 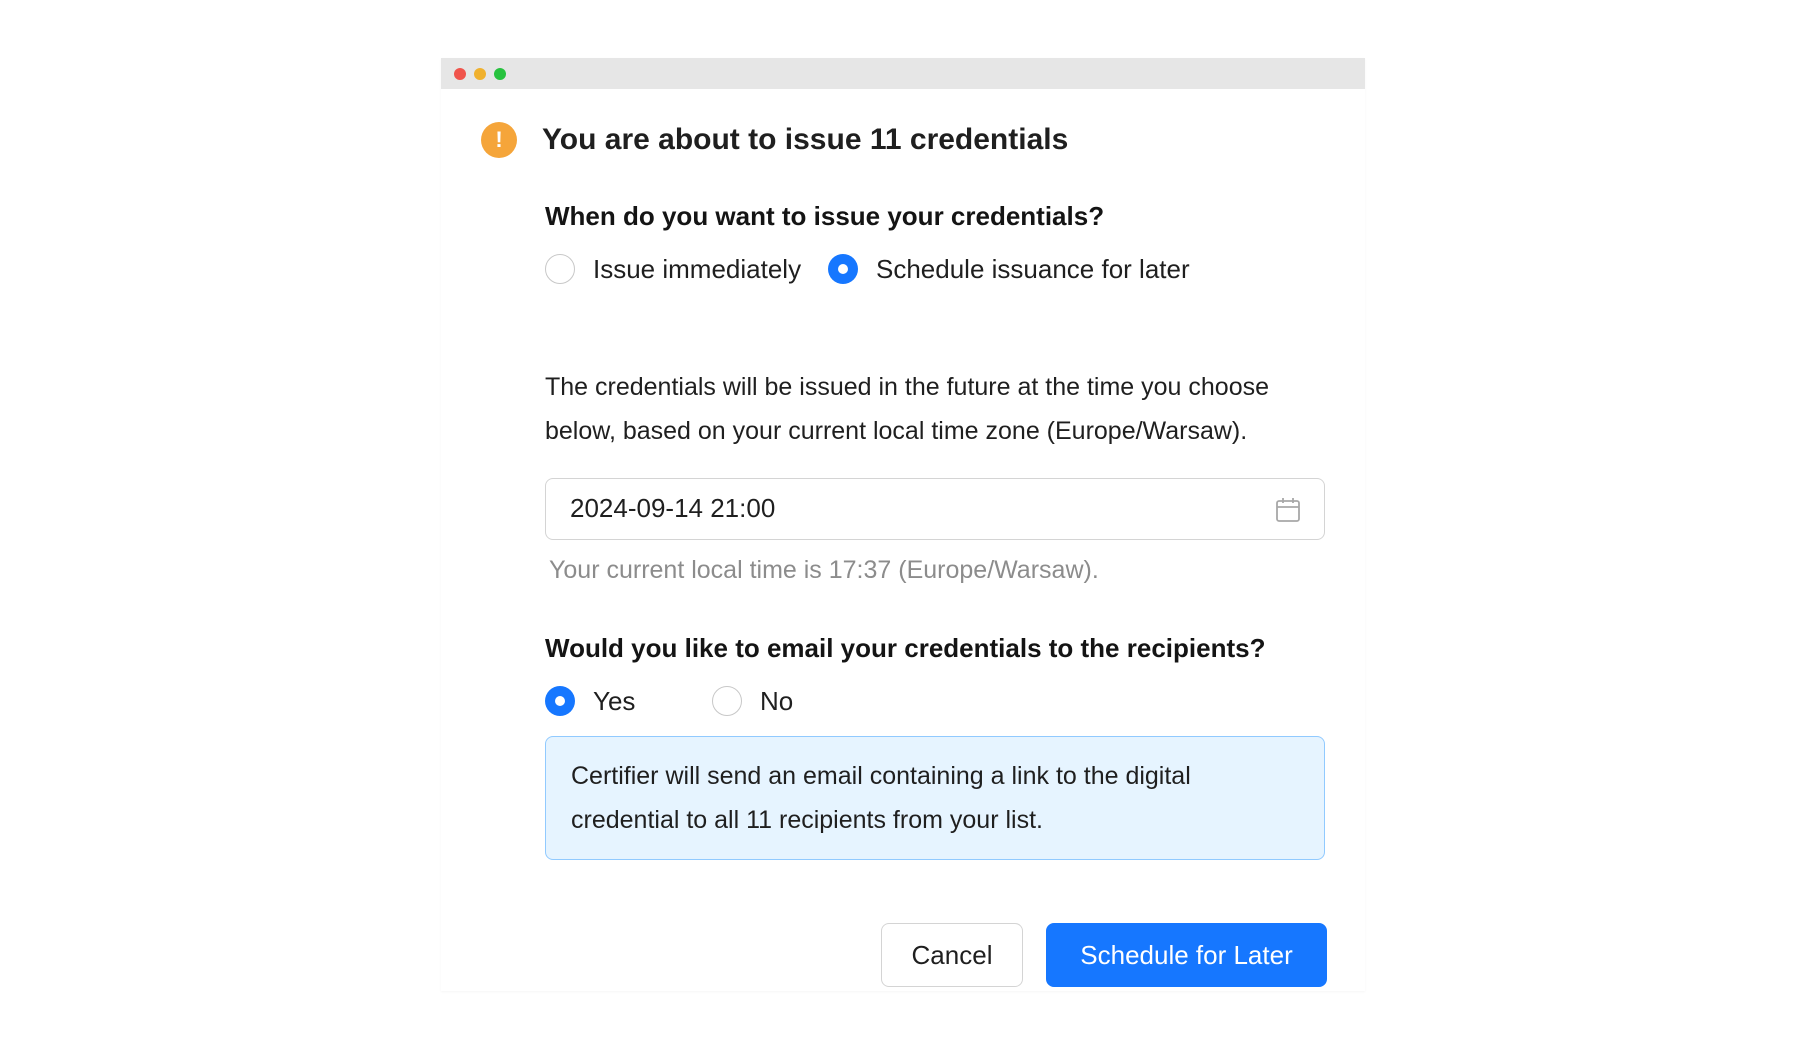 I want to click on schedule-later-label: Schedule issuance for later, so click(x=1033, y=269).